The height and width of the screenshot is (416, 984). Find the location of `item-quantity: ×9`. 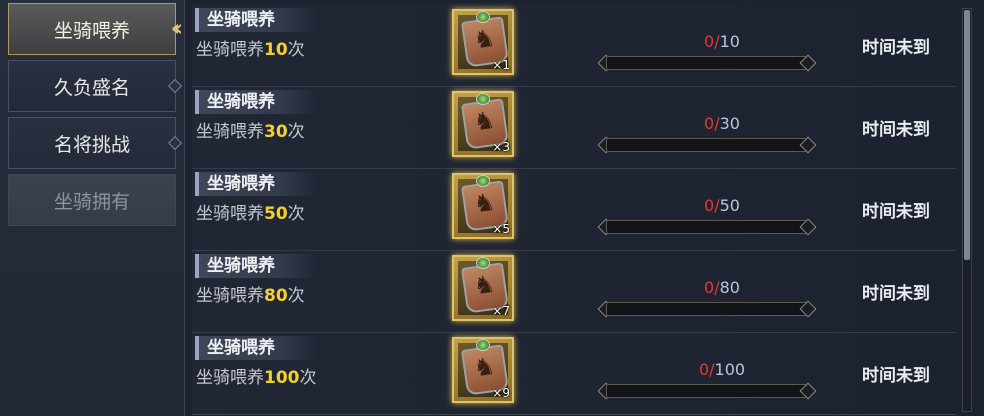

item-quantity: ×9 is located at coordinates (501, 393).